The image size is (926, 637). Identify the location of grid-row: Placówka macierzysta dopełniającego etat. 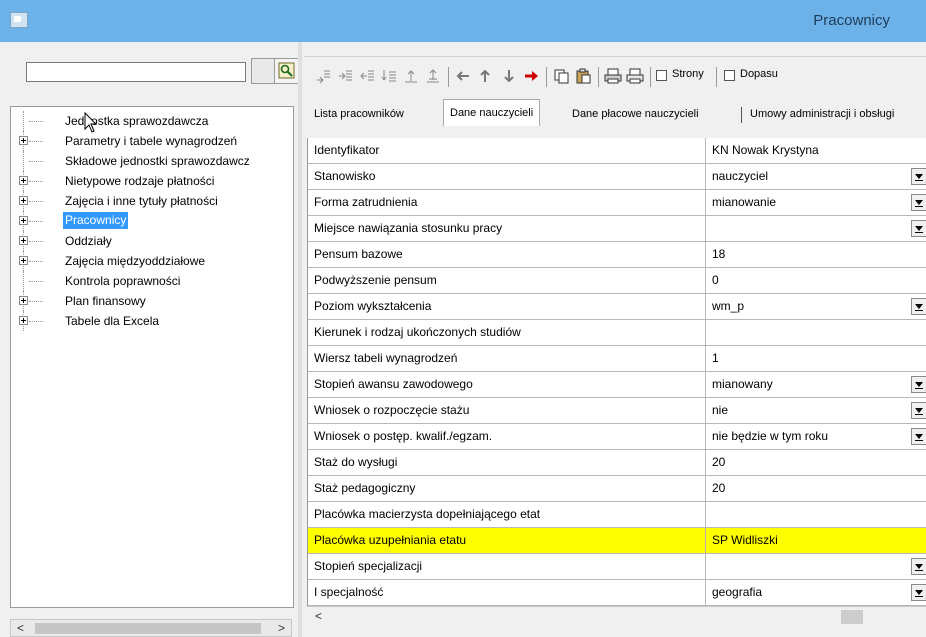
(617, 515).